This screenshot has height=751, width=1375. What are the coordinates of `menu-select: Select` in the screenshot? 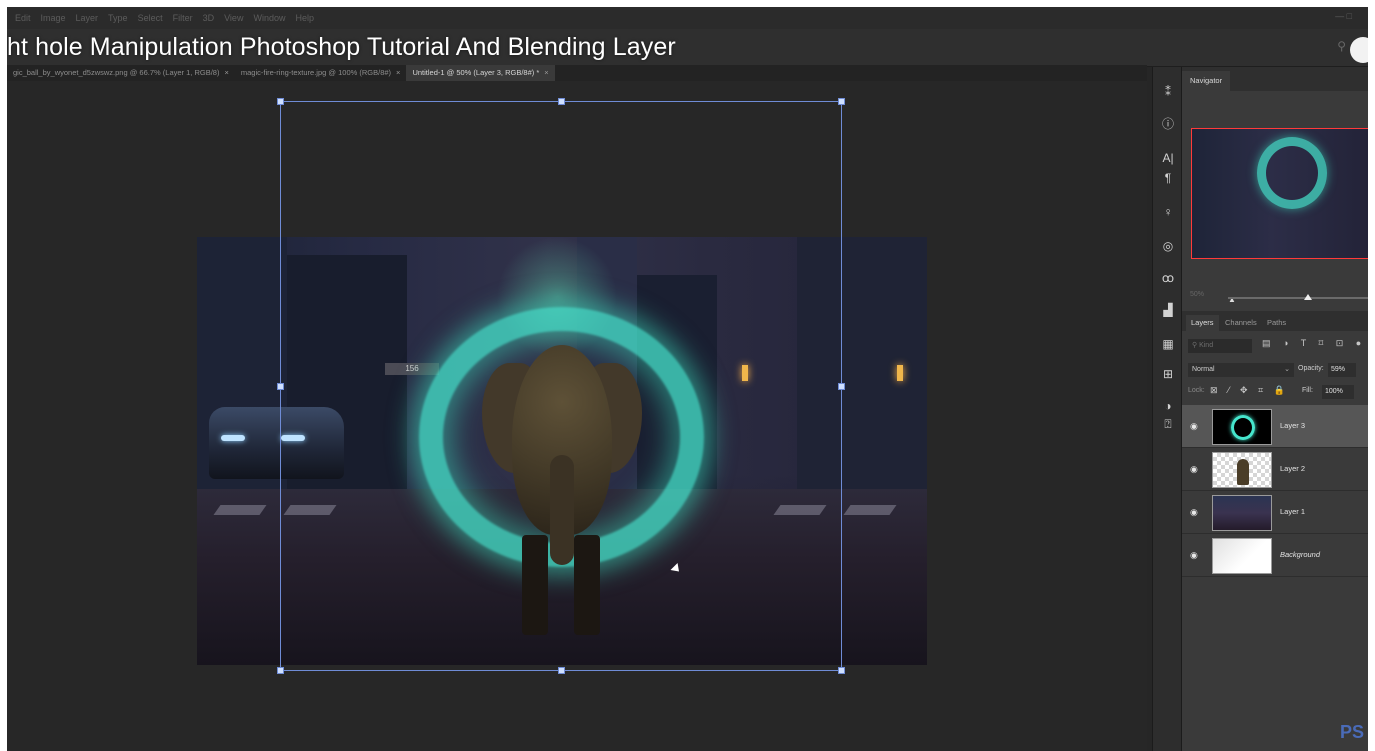 It's located at (150, 18).